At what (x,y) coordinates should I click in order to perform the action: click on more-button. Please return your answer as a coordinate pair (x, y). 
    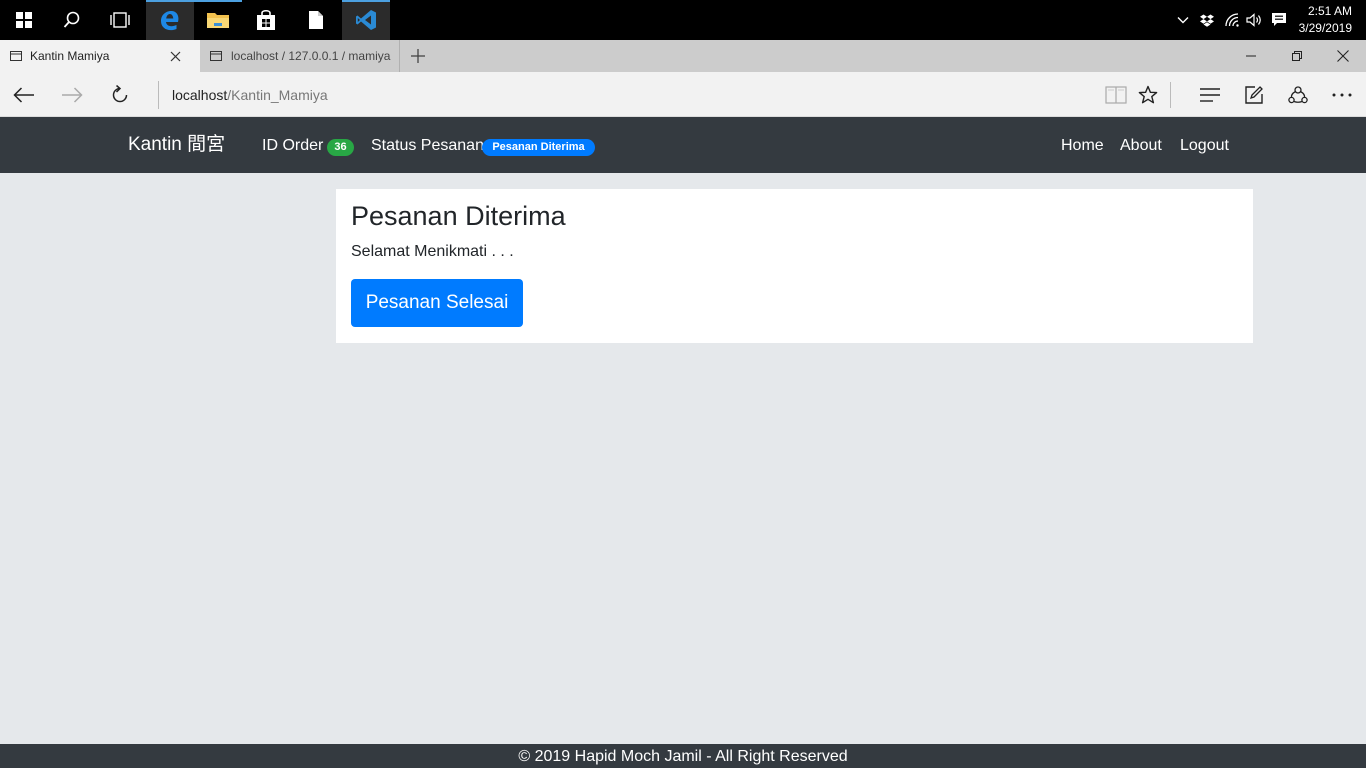
    Looking at the image, I should click on (1342, 94).